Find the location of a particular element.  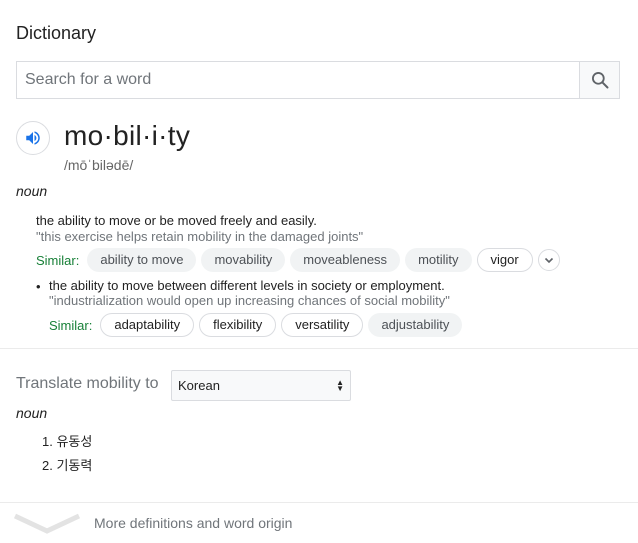

similar-chip: ability to move is located at coordinates (142, 260).